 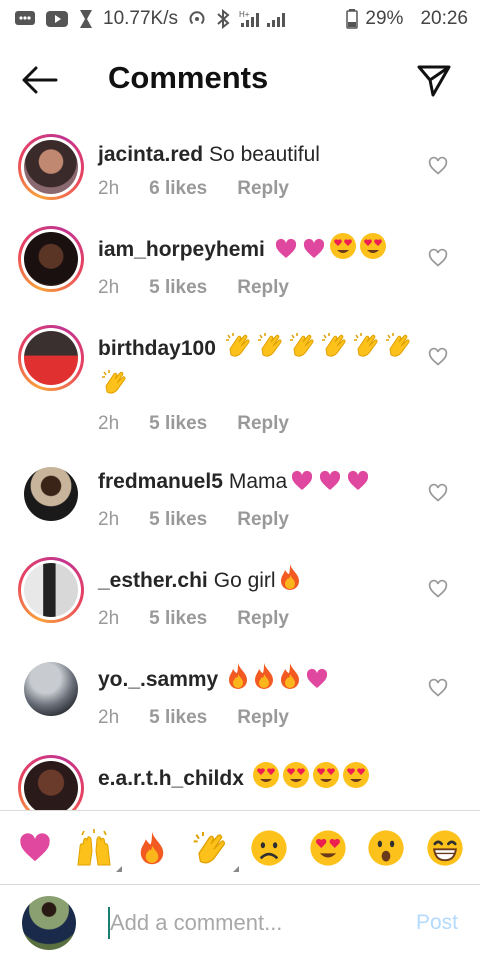 I want to click on message-icon, so click(x=25, y=19).